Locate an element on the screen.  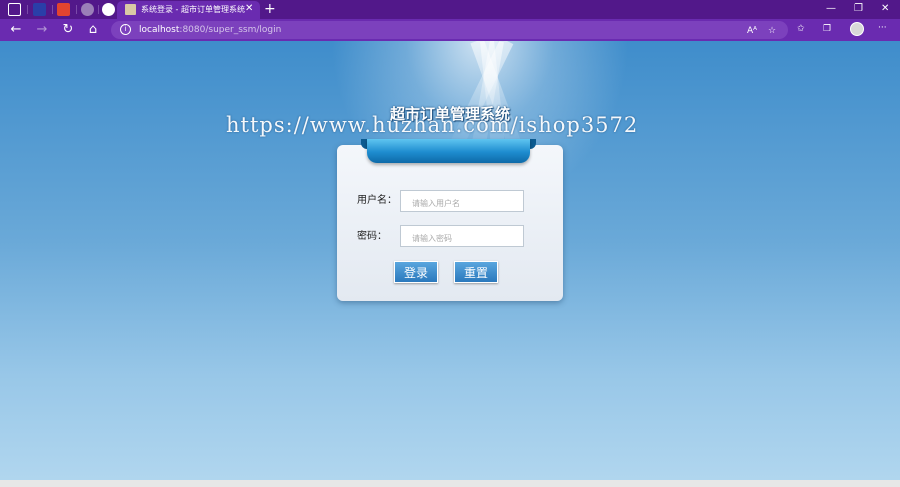
login-button: 登录 is located at coordinates (416, 272).